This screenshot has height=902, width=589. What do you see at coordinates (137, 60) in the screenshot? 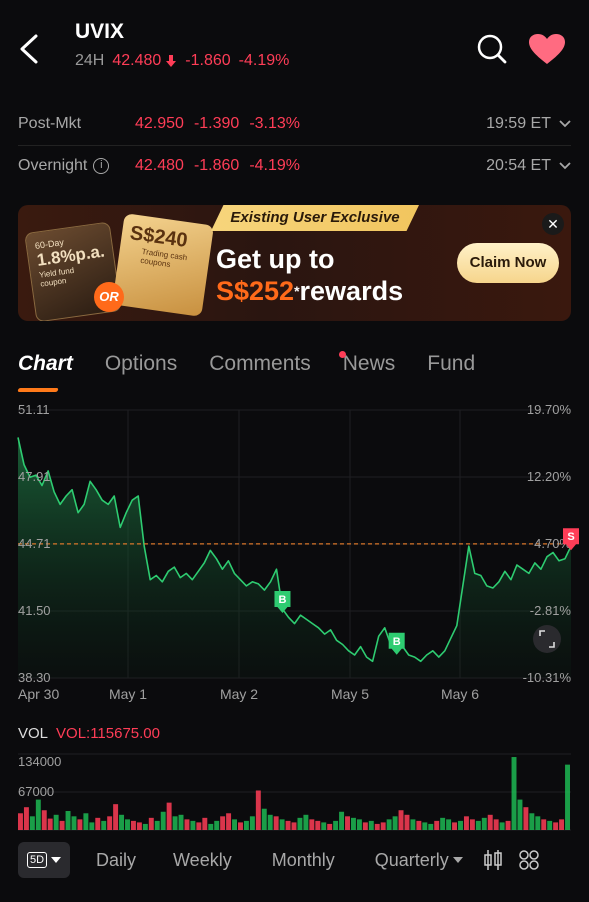
I see `current-price: 42.480` at bounding box center [137, 60].